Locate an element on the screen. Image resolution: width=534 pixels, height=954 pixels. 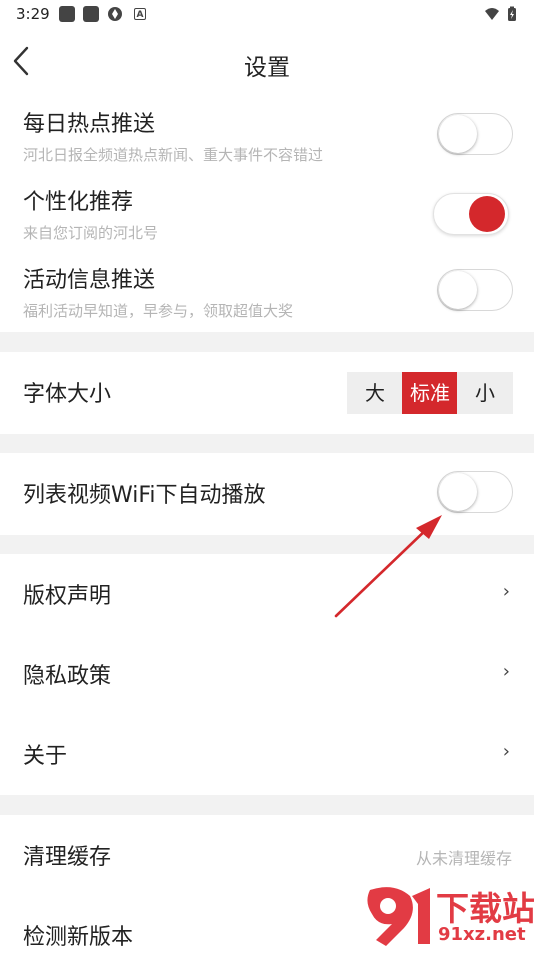
font-size-label: 字体大小 is located at coordinates (67, 394).